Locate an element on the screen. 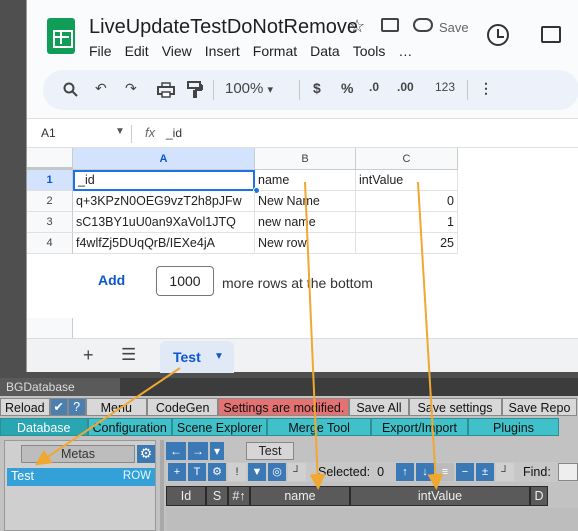 The width and height of the screenshot is (578, 531). sheet-tab-test: Test ▼ is located at coordinates (197, 357).